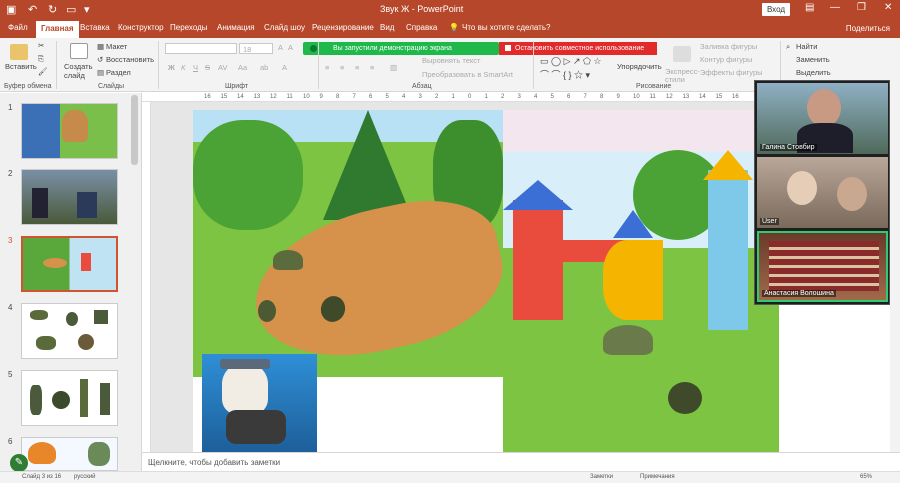  What do you see at coordinates (284, 27) in the screenshot?
I see `tab-slideshow: Слайд шоу` at bounding box center [284, 27].